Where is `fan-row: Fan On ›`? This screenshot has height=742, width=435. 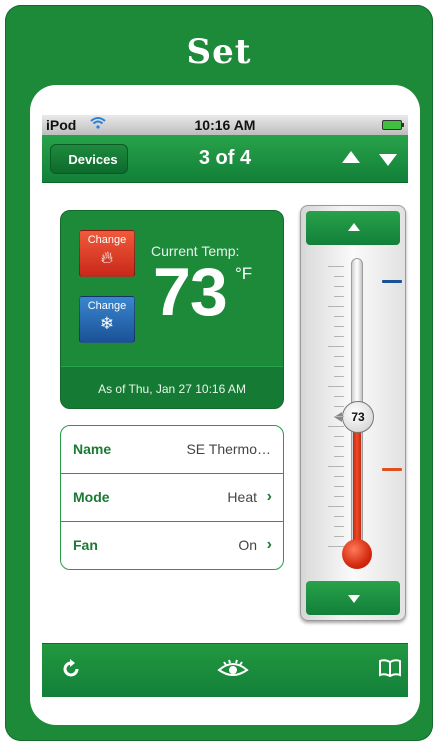 fan-row: Fan On › is located at coordinates (172, 545).